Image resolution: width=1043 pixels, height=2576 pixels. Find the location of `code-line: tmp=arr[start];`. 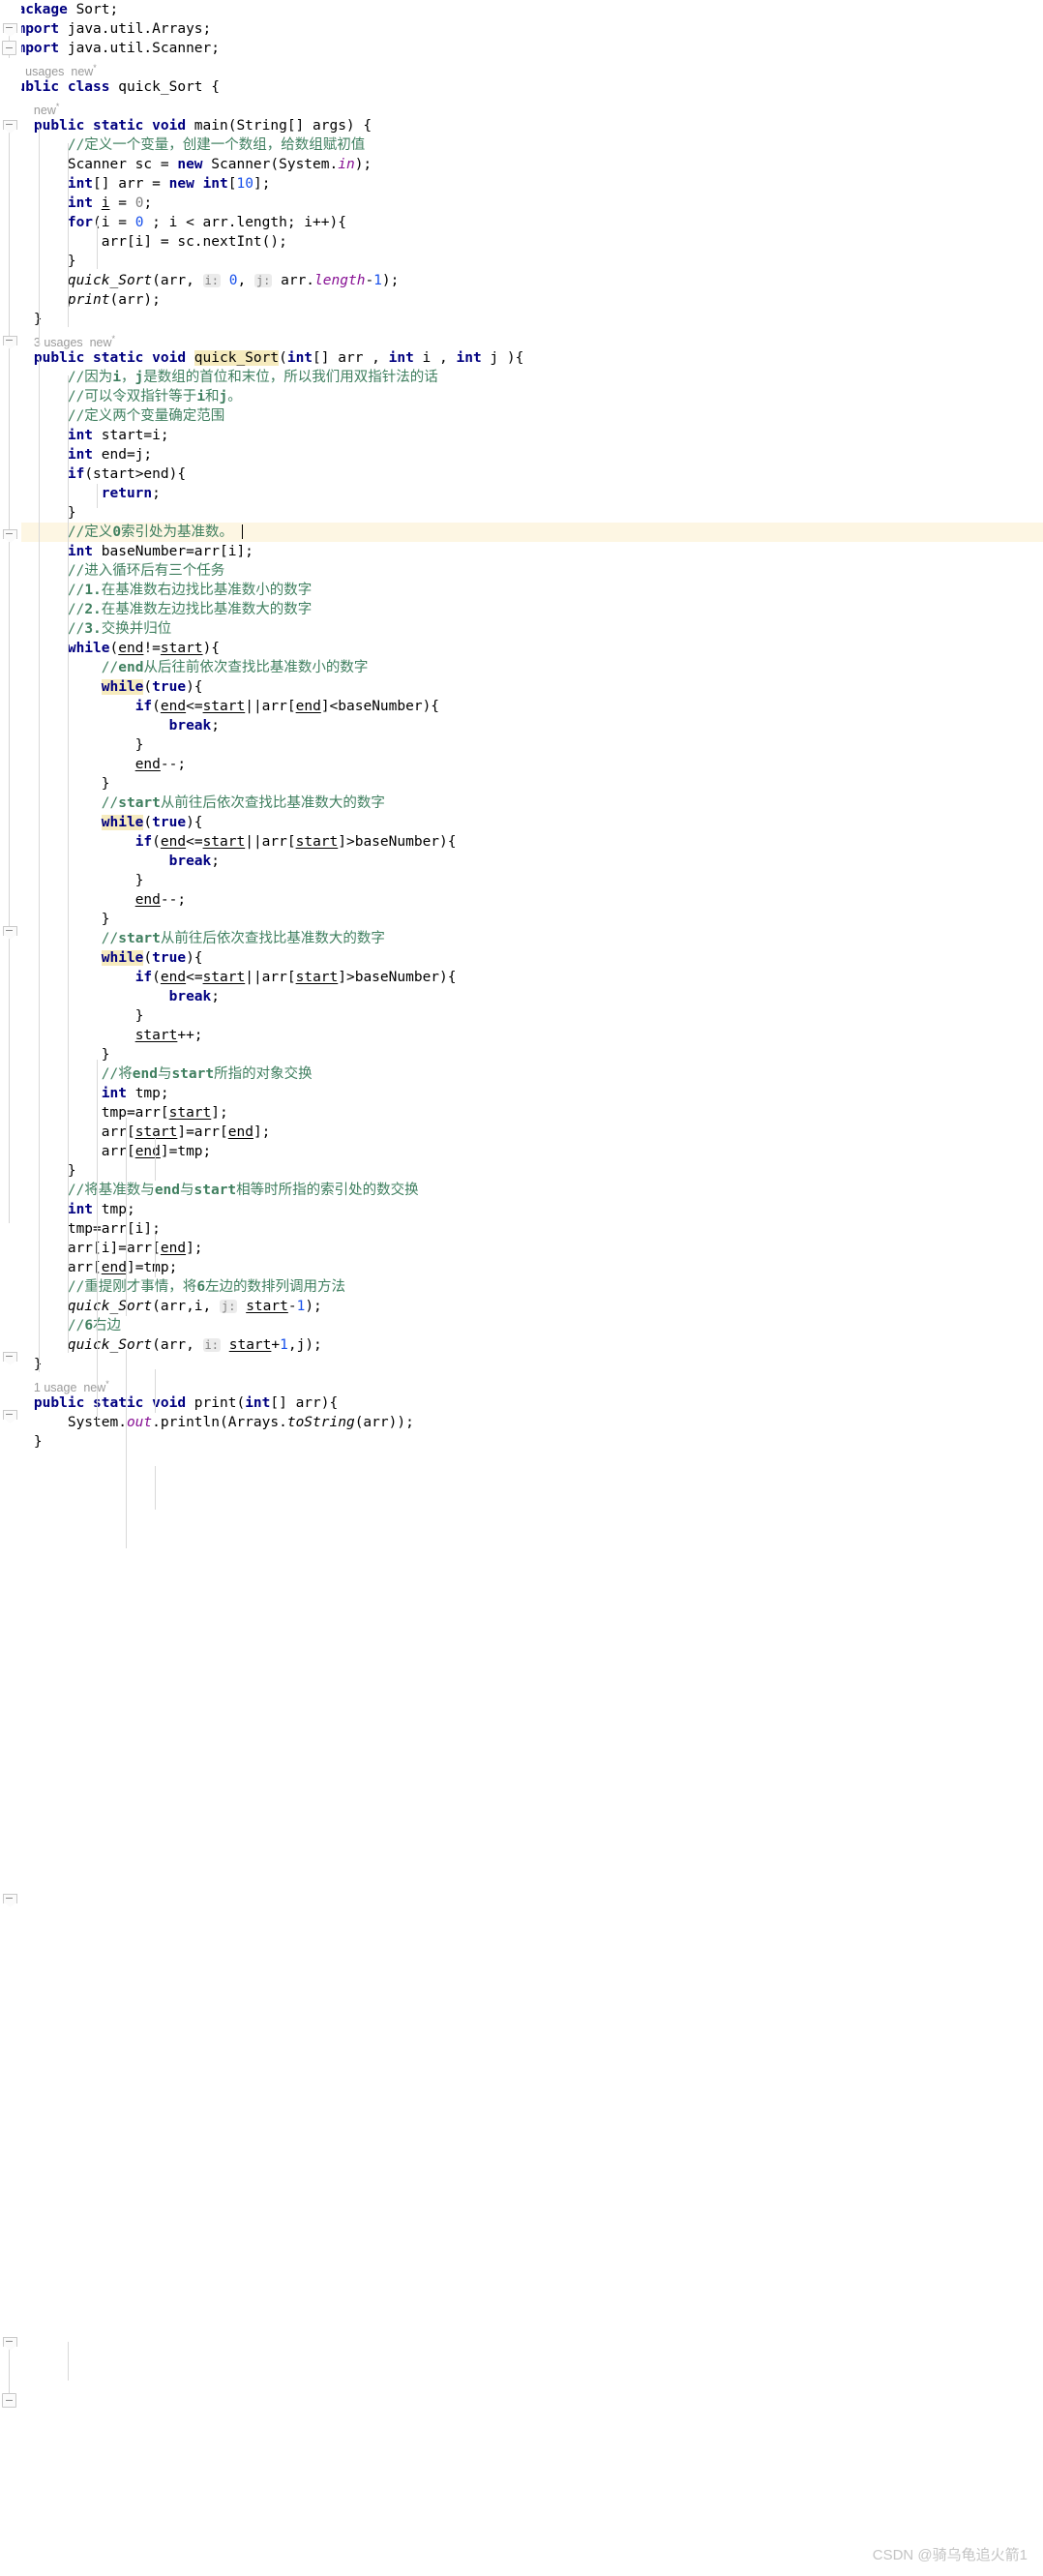

code-line: tmp=arr[start]; is located at coordinates (521, 1113).